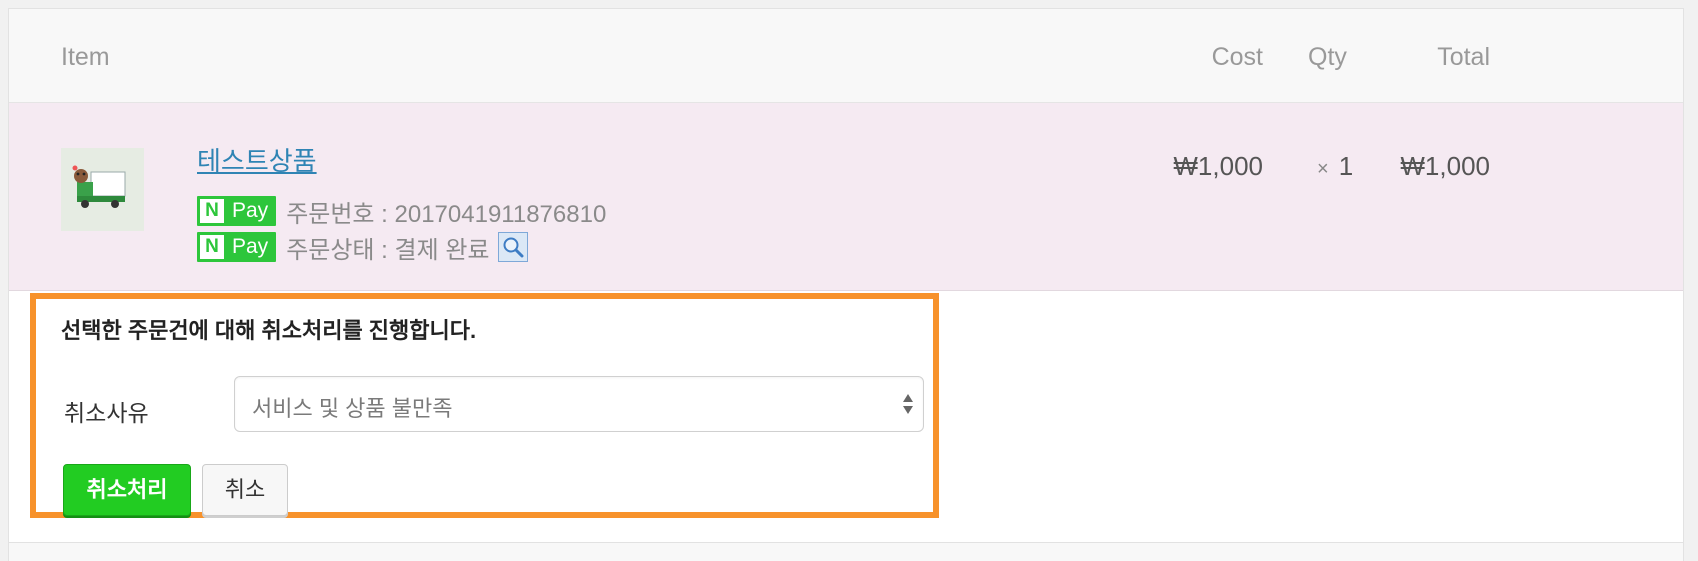 The height and width of the screenshot is (561, 1698). Describe the element at coordinates (446, 214) in the screenshot. I see `order-number: 주문번호 : 2017041911876810` at that location.